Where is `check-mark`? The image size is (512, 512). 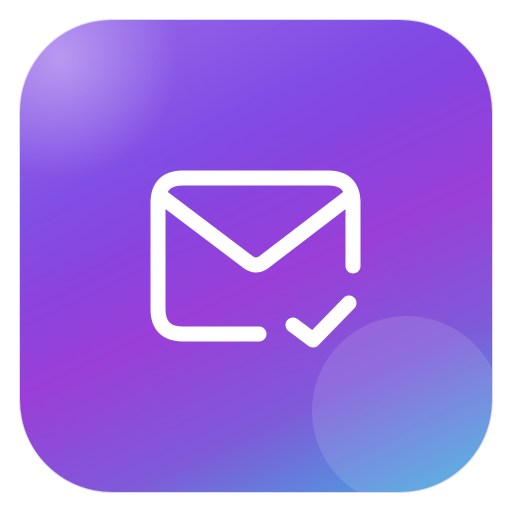 check-mark is located at coordinates (321, 321).